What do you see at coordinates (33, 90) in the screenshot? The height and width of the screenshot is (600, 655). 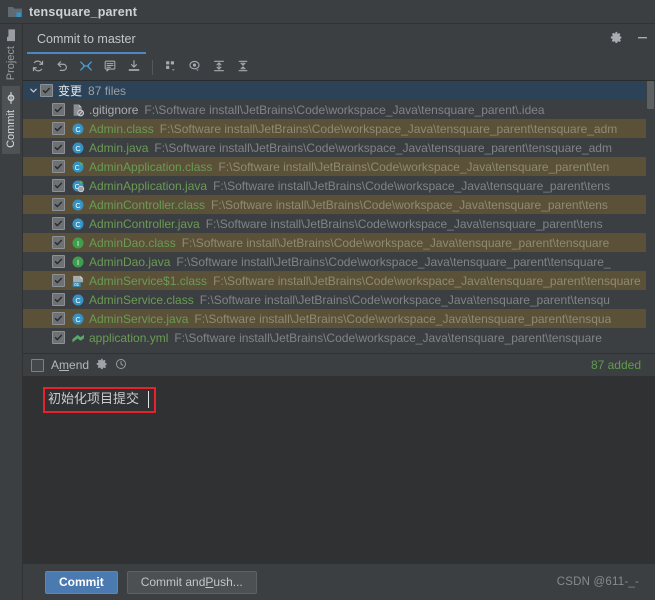 I see `chevron-down-icon` at bounding box center [33, 90].